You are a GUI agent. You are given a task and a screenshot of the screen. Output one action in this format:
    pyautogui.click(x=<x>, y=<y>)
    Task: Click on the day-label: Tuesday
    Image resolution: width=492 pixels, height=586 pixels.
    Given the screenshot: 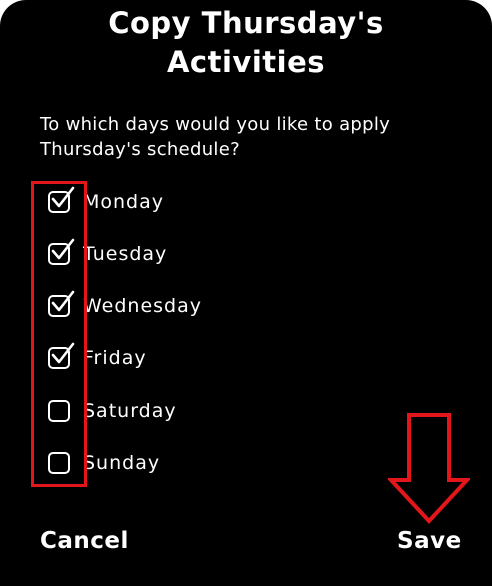 What is the action you would take?
    pyautogui.click(x=125, y=254)
    